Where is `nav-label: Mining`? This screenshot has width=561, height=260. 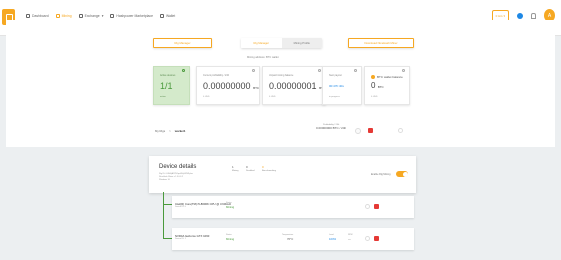 nav-label: Mining is located at coordinates (66, 16).